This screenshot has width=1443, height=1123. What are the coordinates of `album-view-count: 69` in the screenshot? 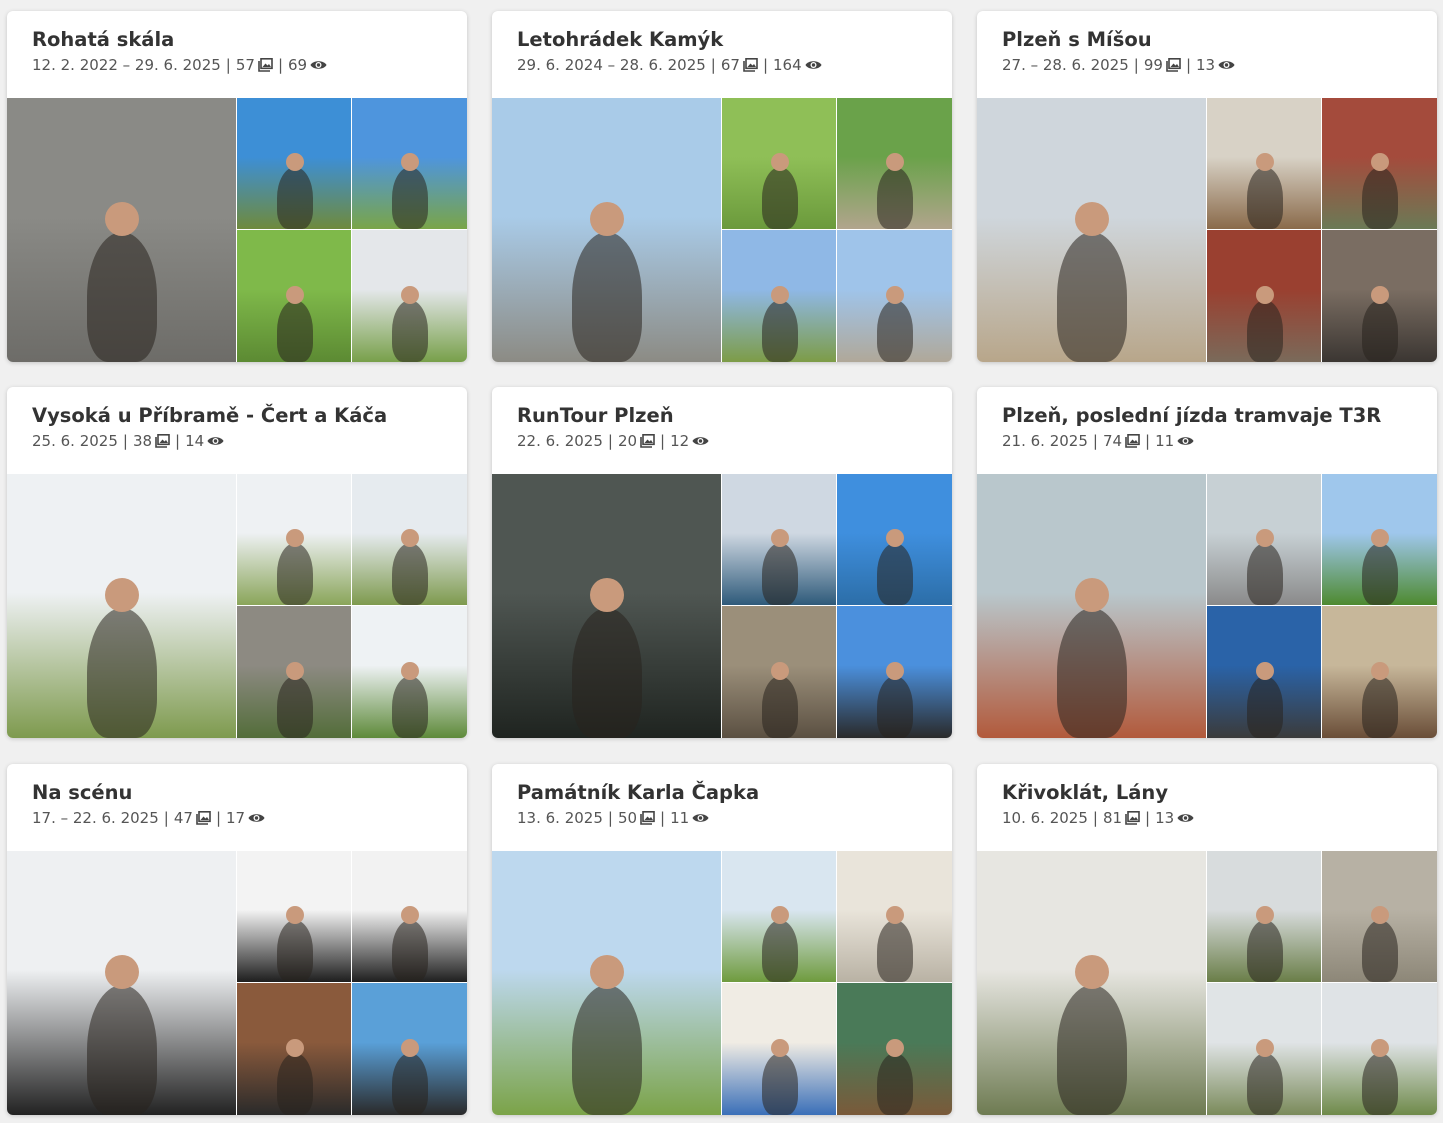 It's located at (298, 65).